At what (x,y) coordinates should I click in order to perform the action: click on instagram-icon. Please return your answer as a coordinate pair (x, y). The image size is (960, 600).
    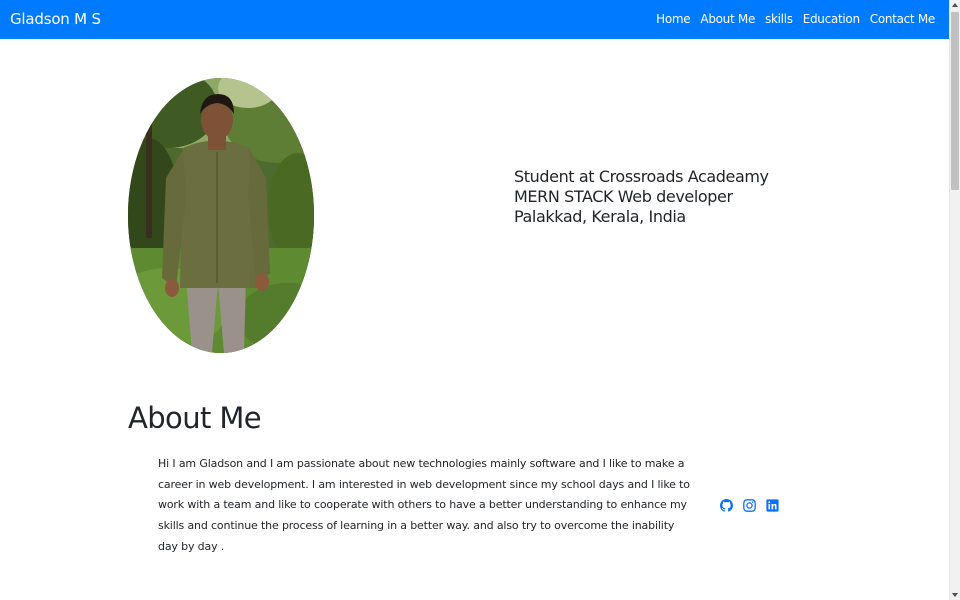
    Looking at the image, I should click on (749, 504).